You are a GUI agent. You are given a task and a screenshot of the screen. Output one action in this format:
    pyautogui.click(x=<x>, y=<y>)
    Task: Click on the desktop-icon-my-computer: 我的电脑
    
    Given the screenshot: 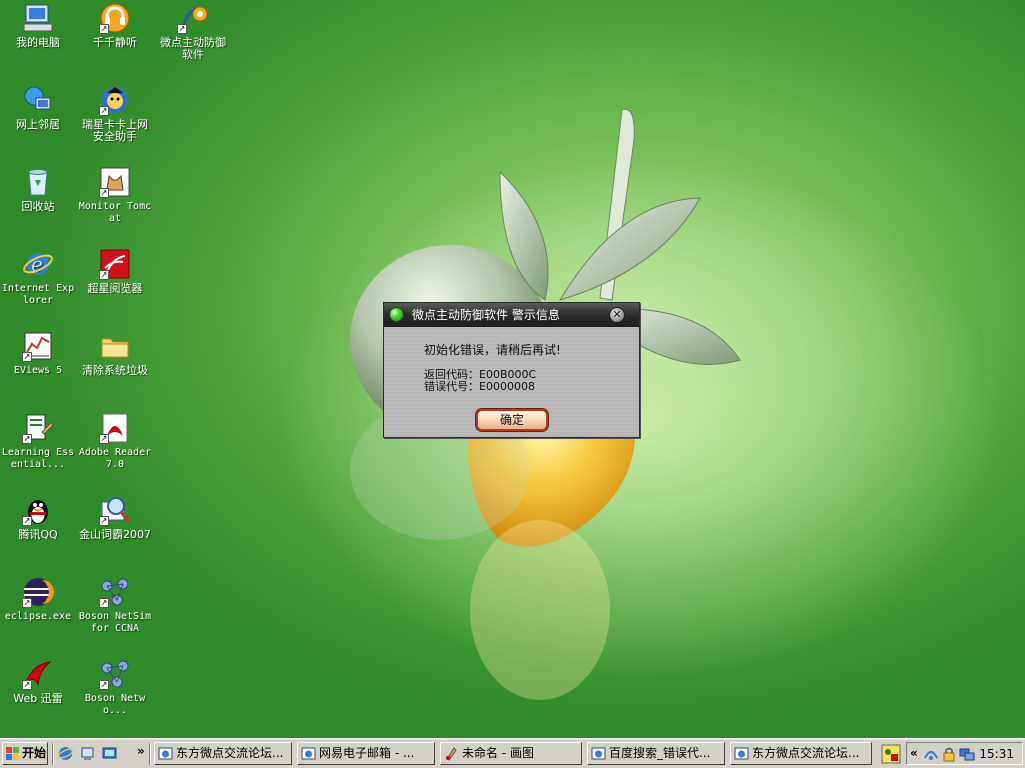 What is the action you would take?
    pyautogui.click(x=38, y=25)
    